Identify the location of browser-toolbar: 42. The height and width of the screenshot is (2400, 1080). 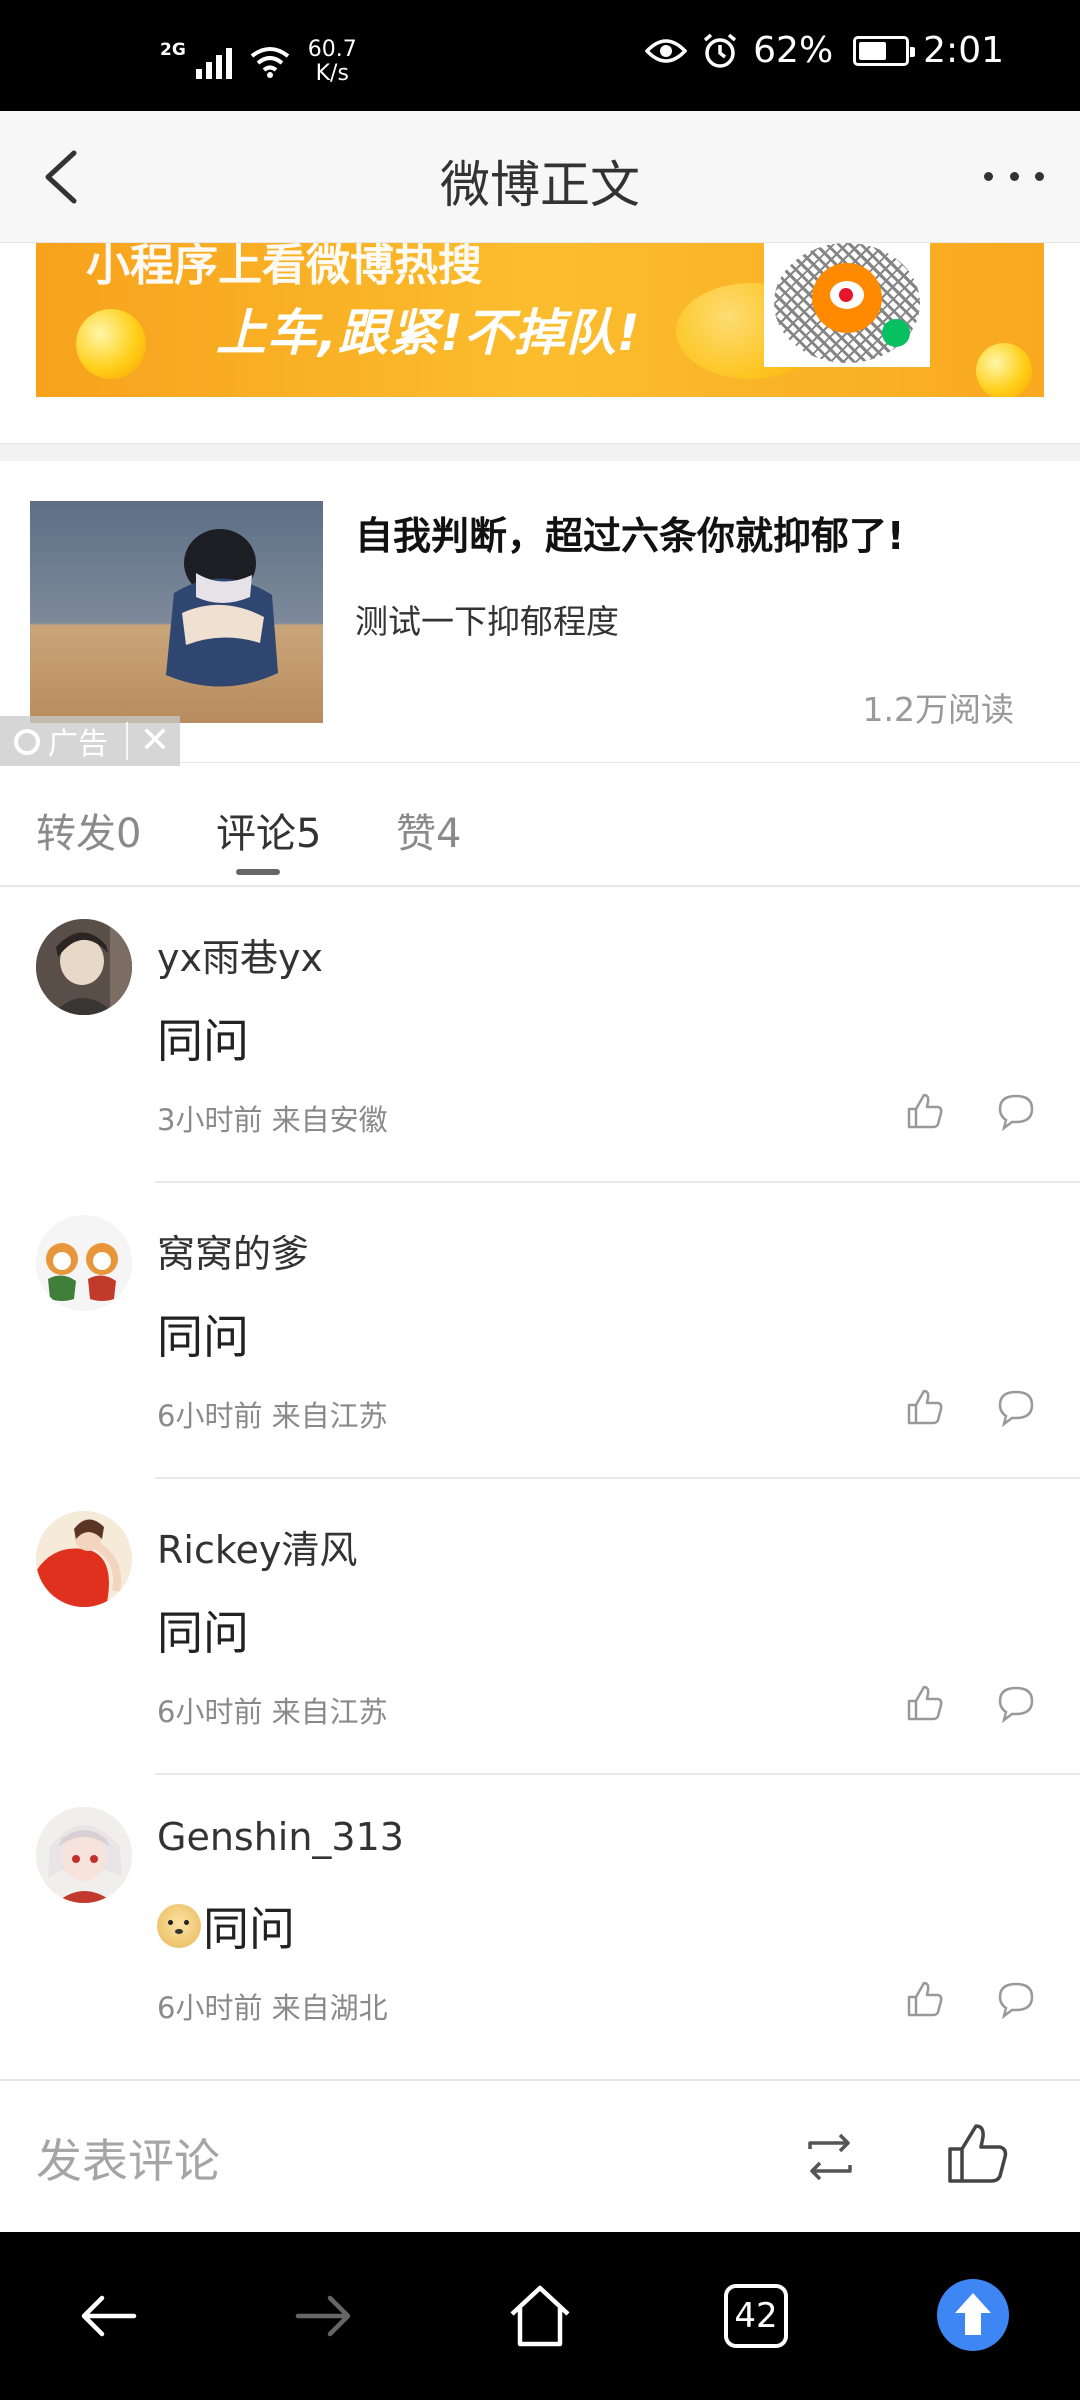
(540, 2316).